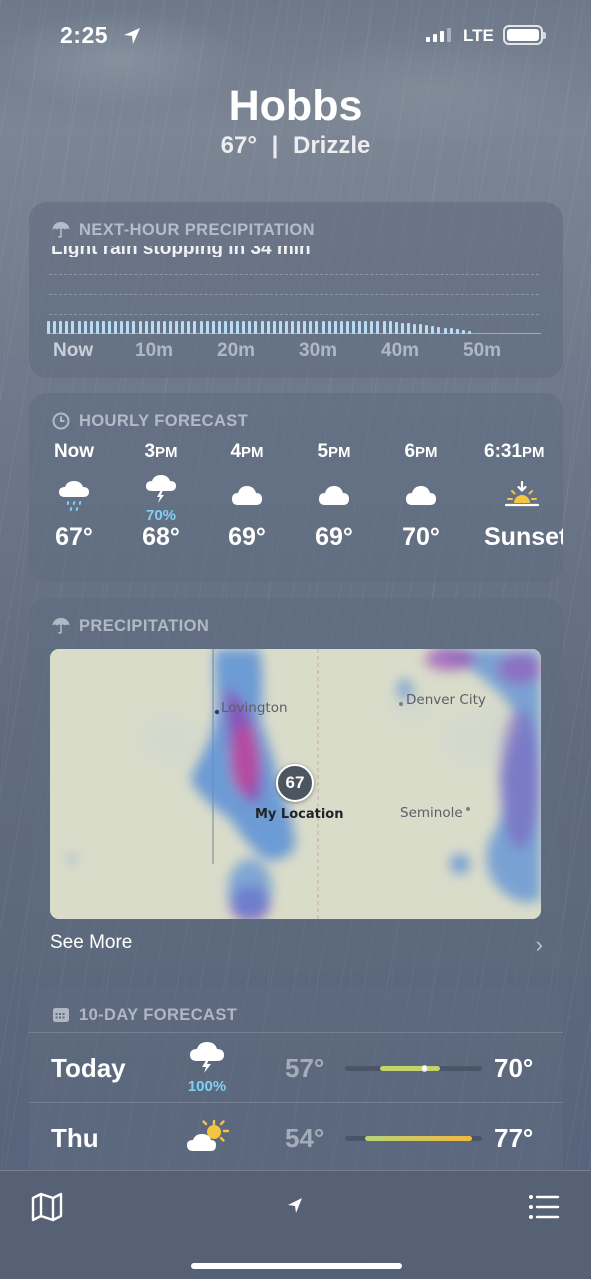 This screenshot has height=1279, width=591. What do you see at coordinates (332, 145) in the screenshot?
I see `current-condition: Drizzle` at bounding box center [332, 145].